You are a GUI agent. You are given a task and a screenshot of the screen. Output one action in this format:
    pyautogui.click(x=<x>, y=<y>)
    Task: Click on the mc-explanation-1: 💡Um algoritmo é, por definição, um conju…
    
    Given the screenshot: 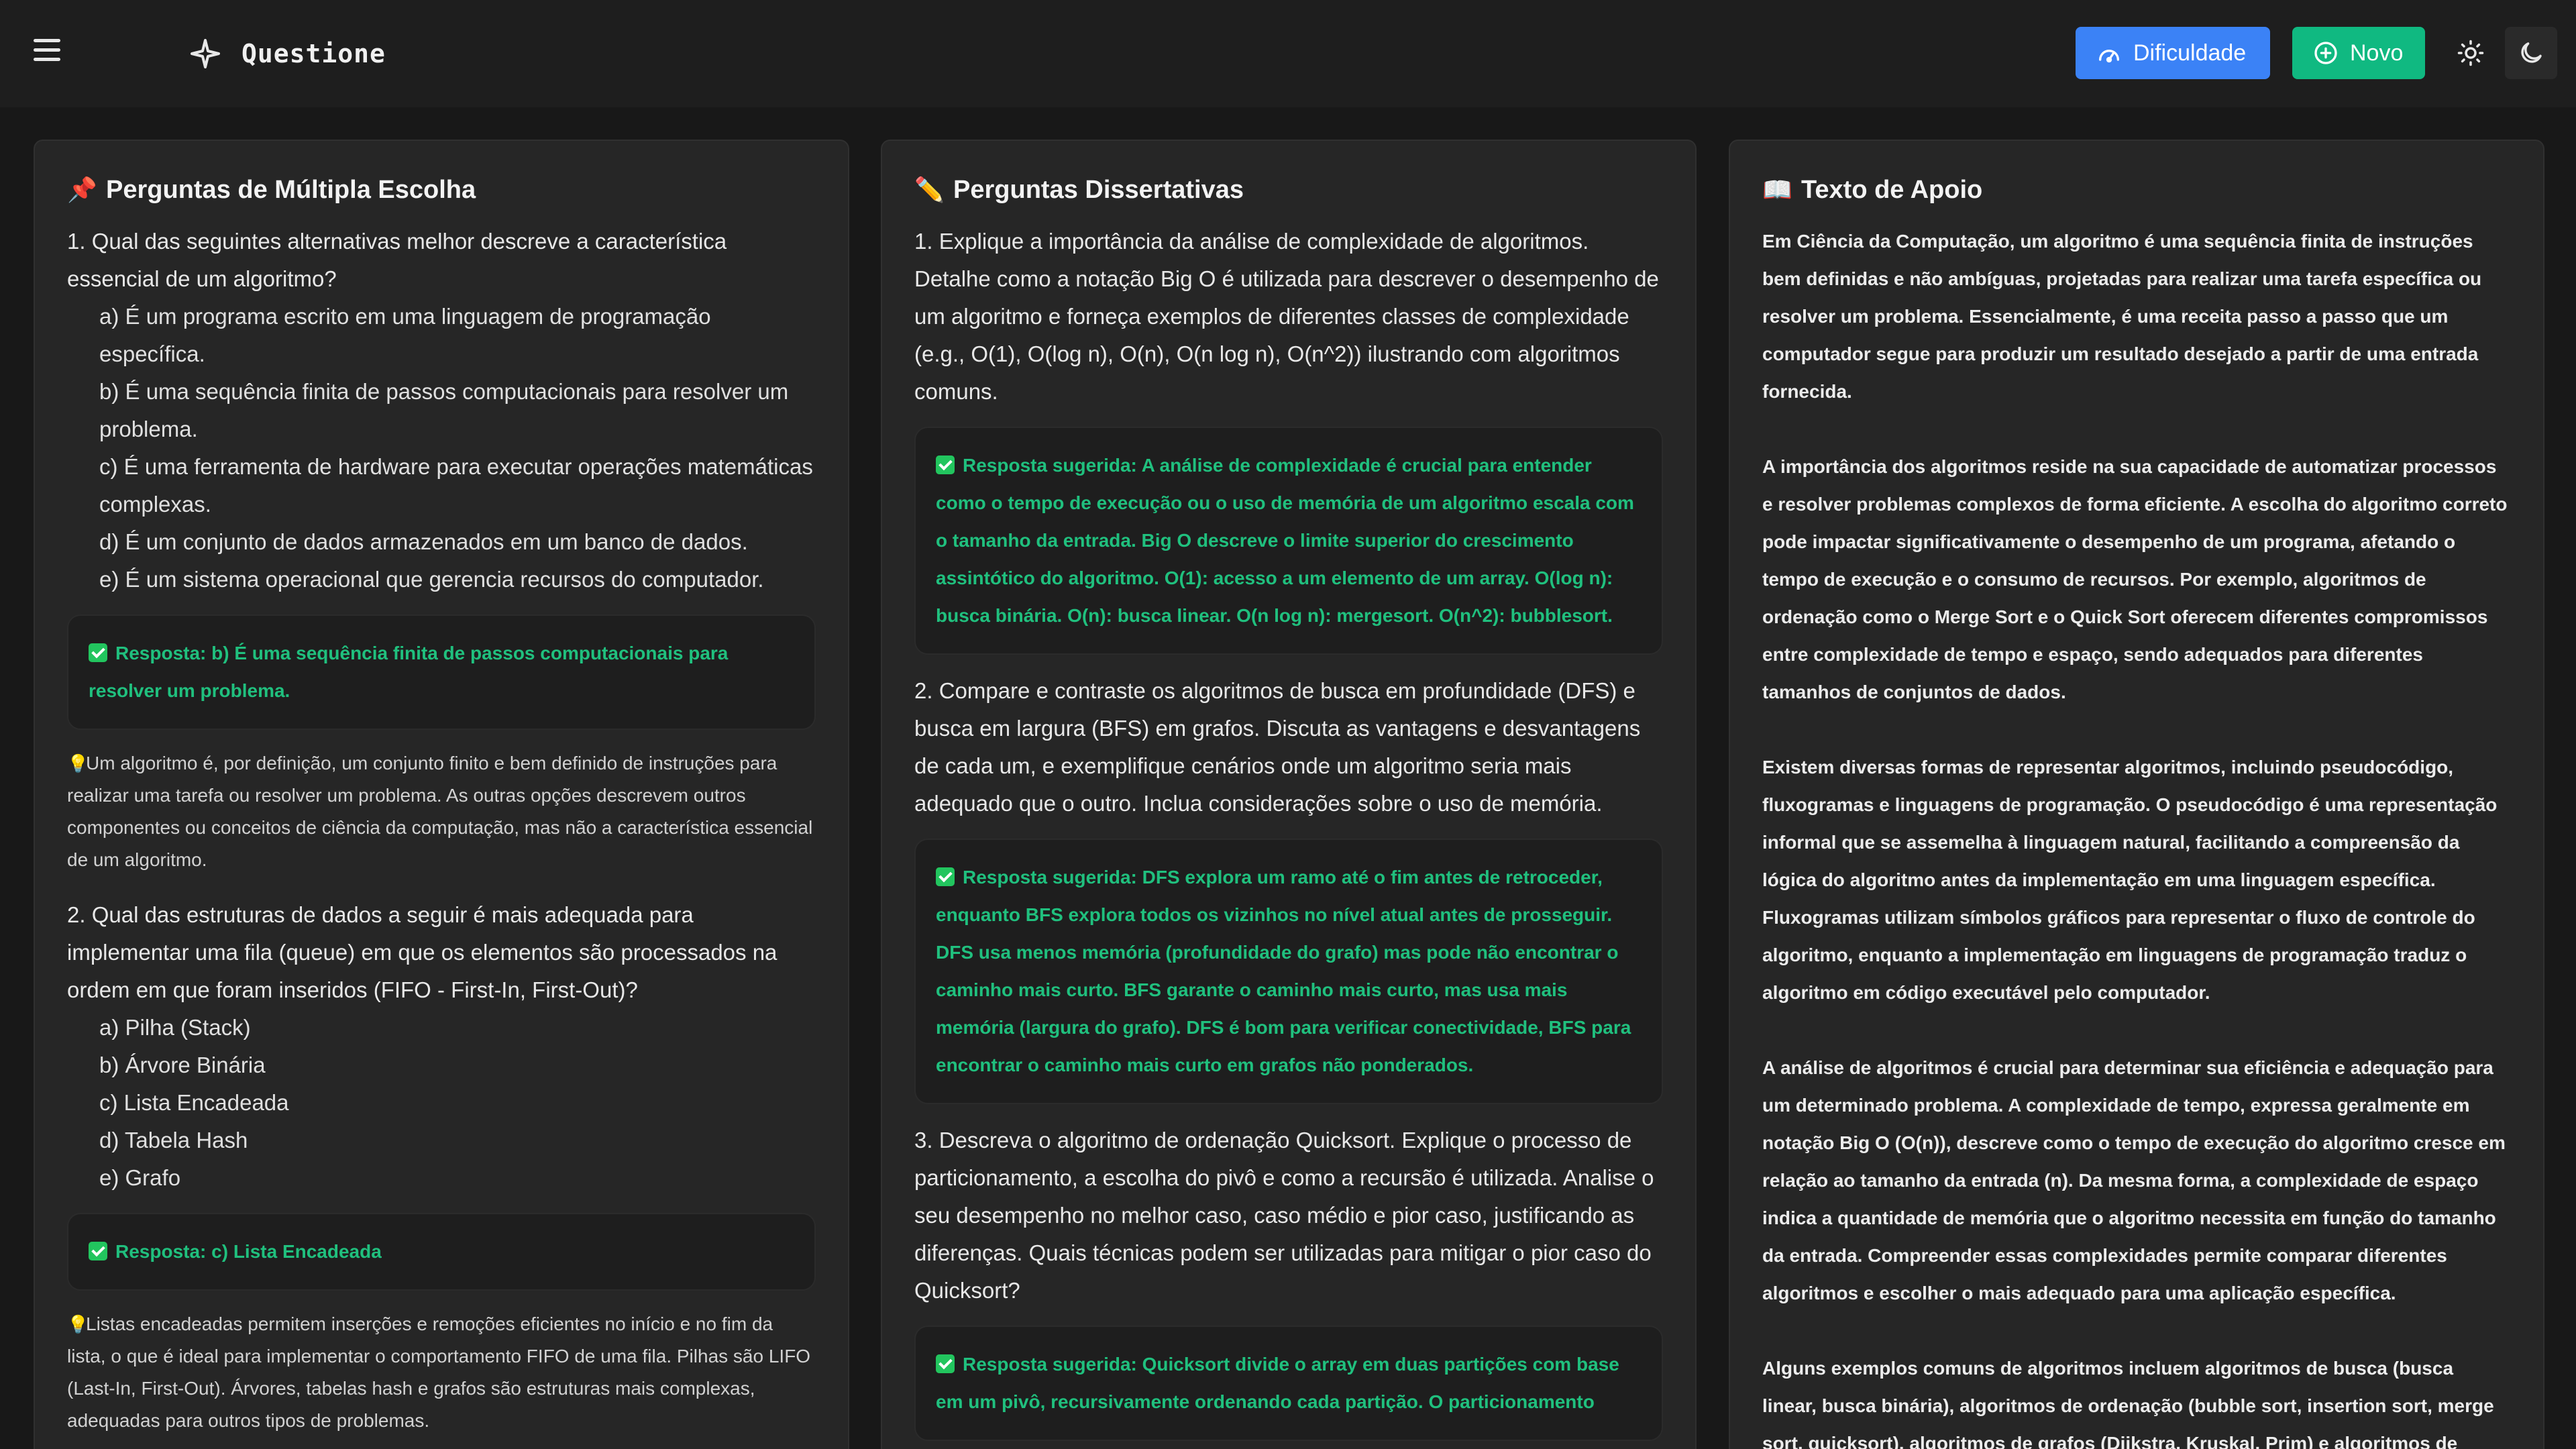 What is the action you would take?
    pyautogui.click(x=441, y=811)
    